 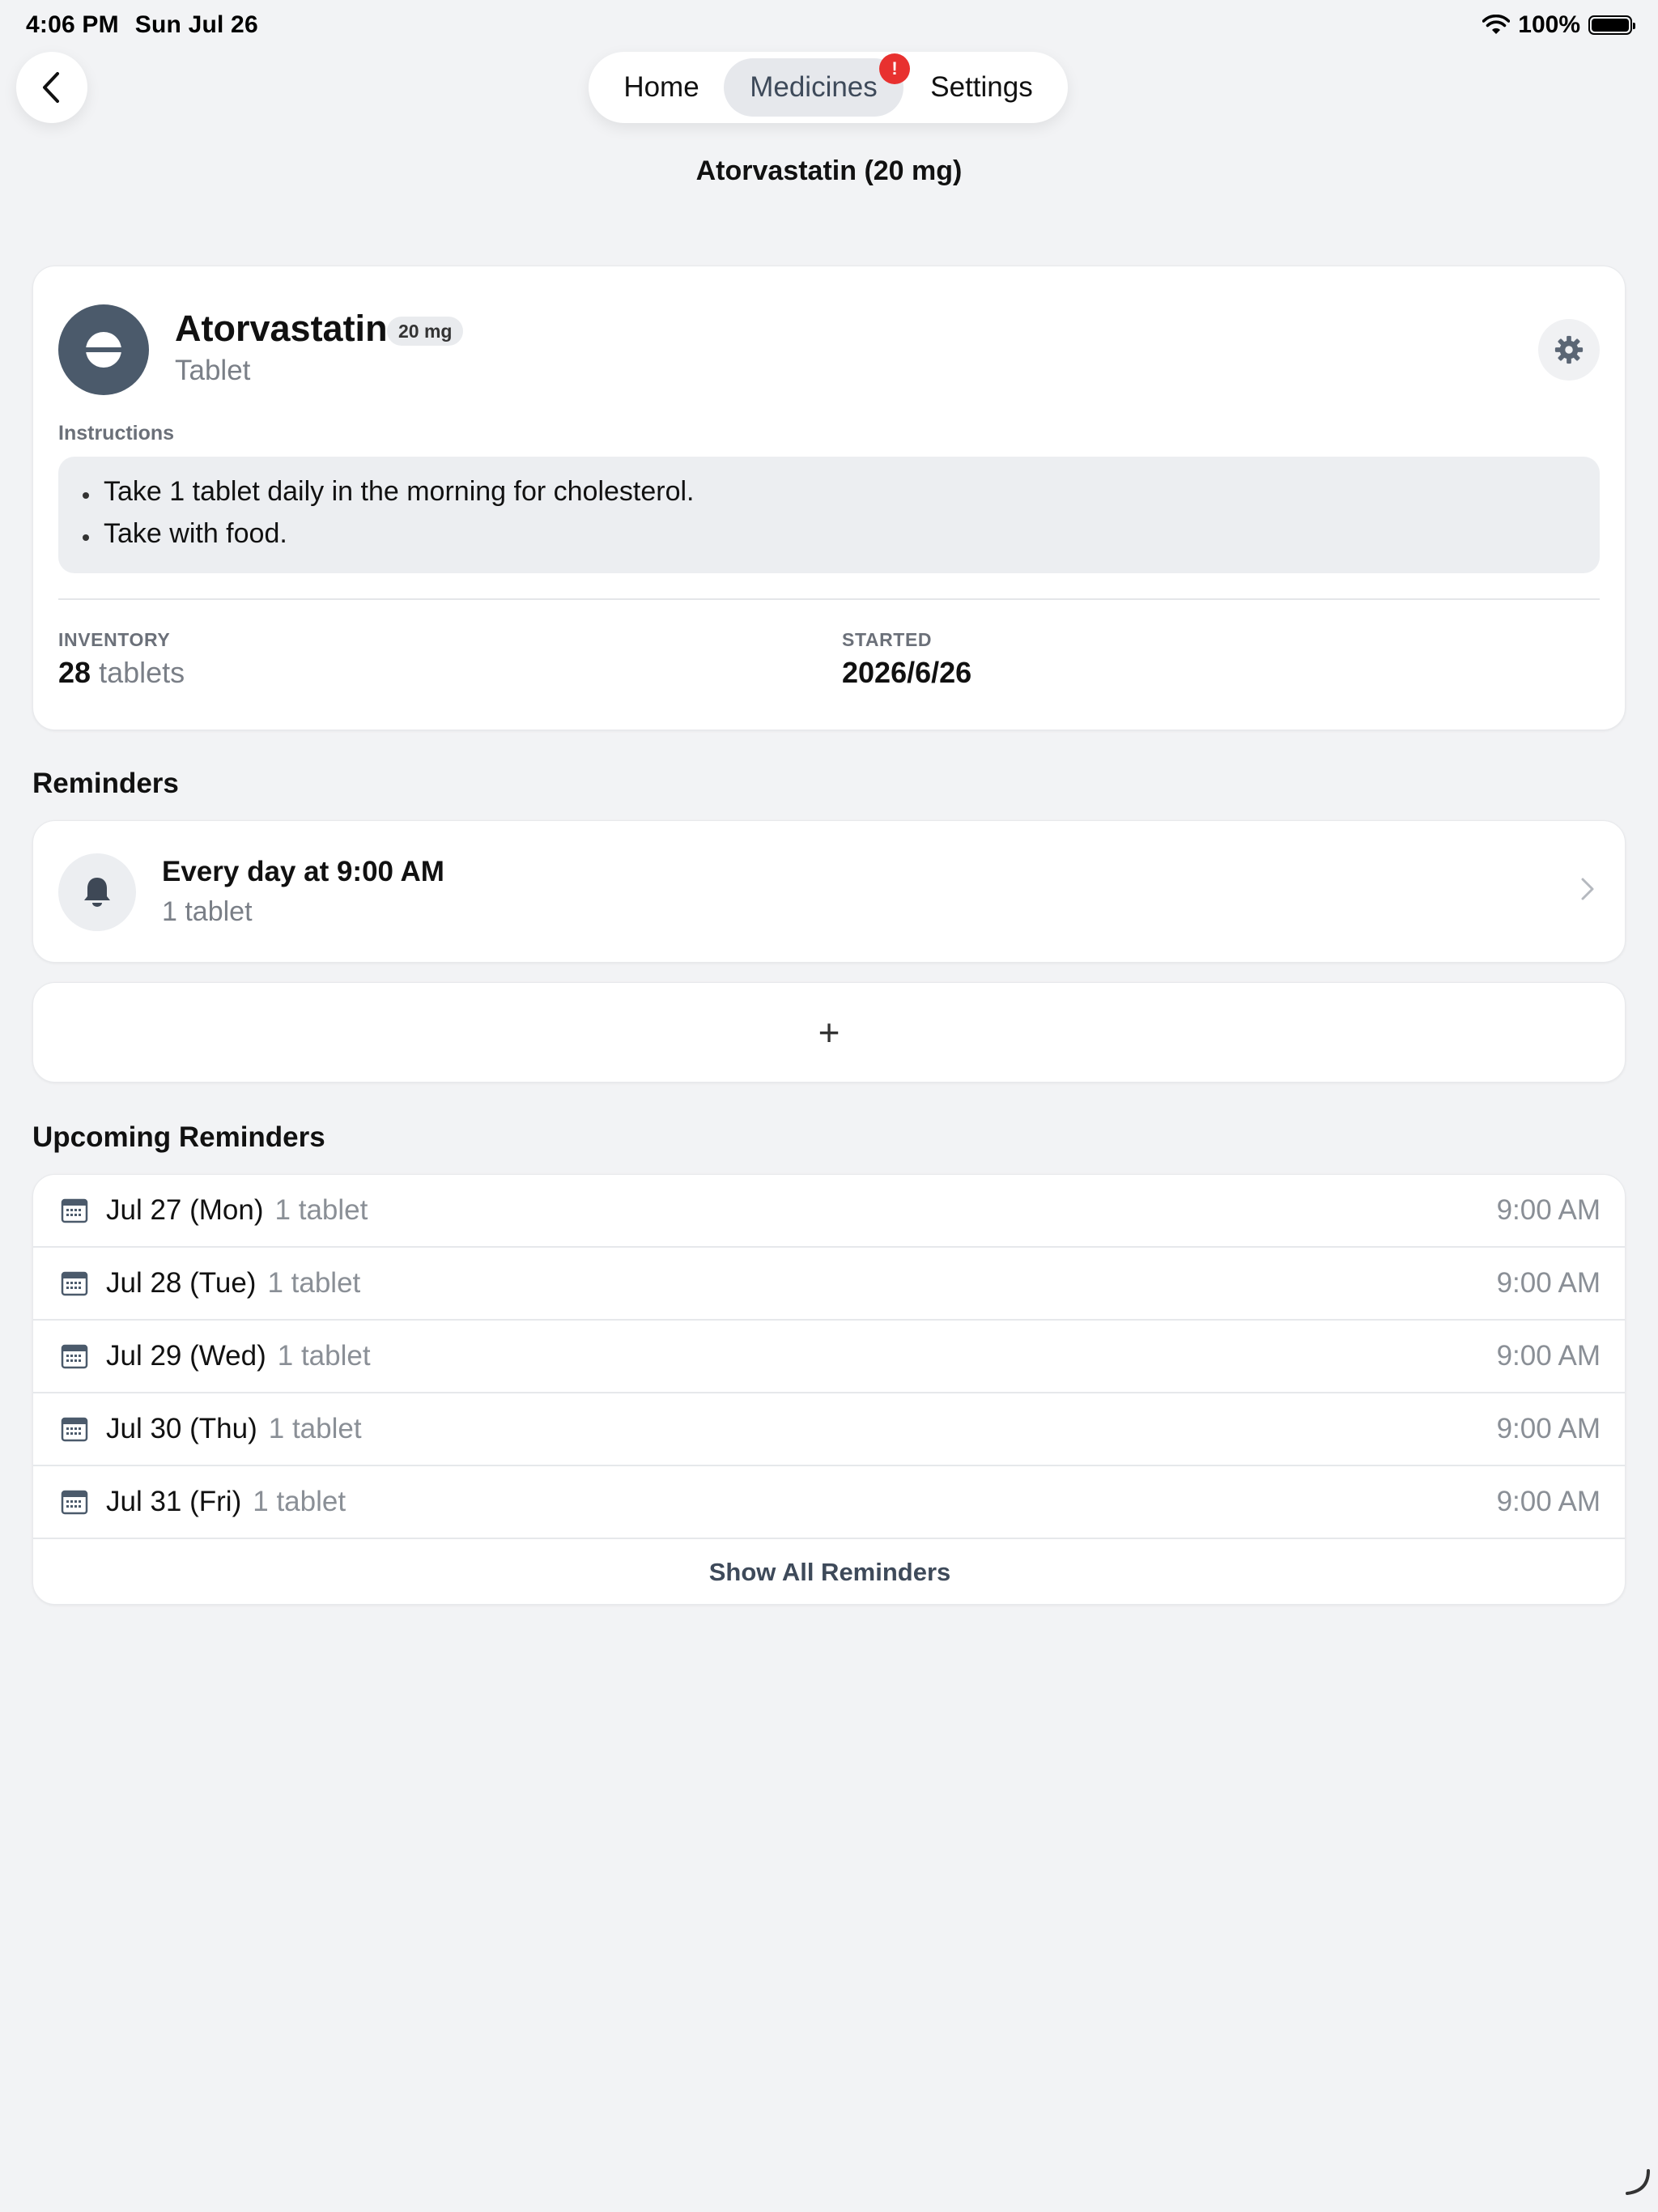 What do you see at coordinates (1549, 25) in the screenshot?
I see `battery-percent: 100%` at bounding box center [1549, 25].